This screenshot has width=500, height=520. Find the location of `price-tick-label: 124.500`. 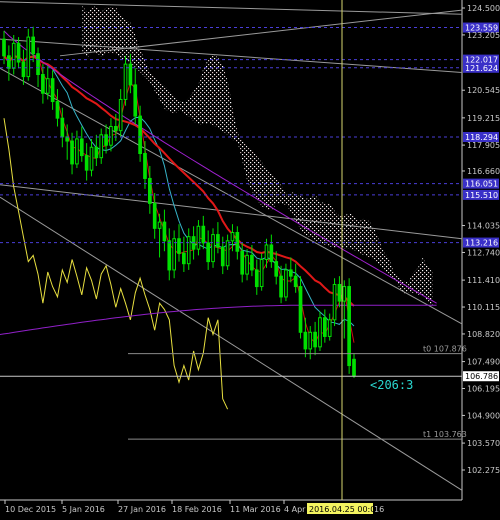

price-tick-label: 124.500 is located at coordinates (483, 8).